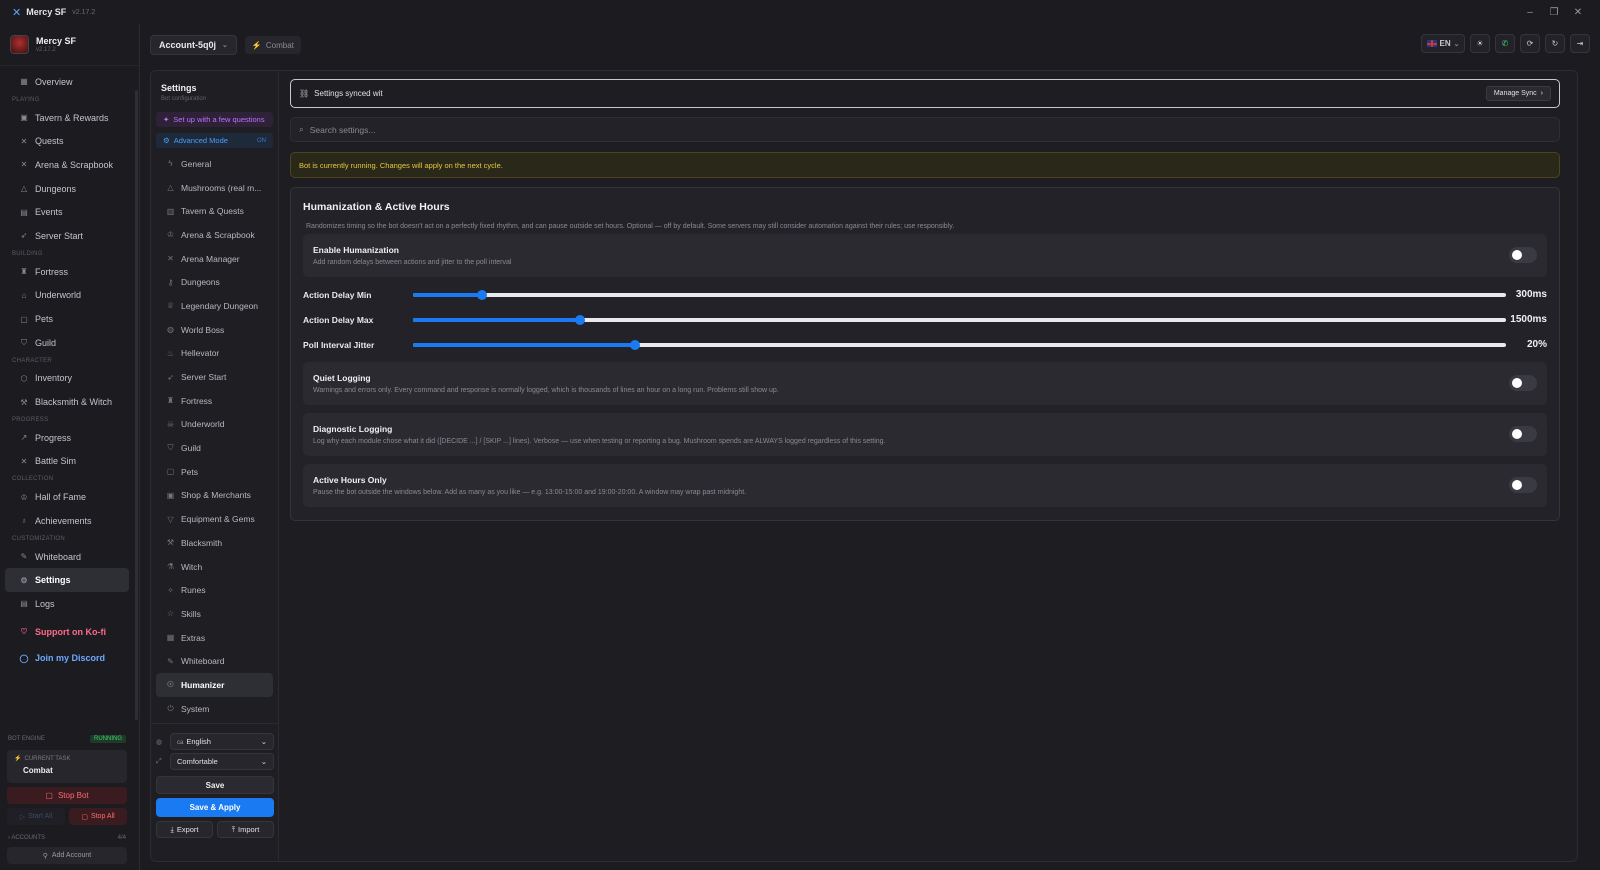 Image resolution: width=1600 pixels, height=870 pixels. I want to click on bot-engine-label: BOT ENGINE, so click(26, 739).